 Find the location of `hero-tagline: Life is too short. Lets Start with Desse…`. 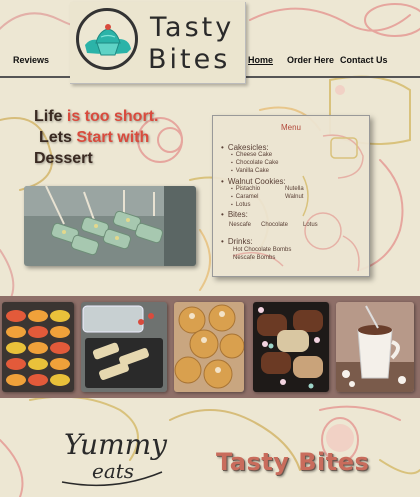

hero-tagline: Life is too short. Lets Start with Desse… is located at coordinates (114, 137).